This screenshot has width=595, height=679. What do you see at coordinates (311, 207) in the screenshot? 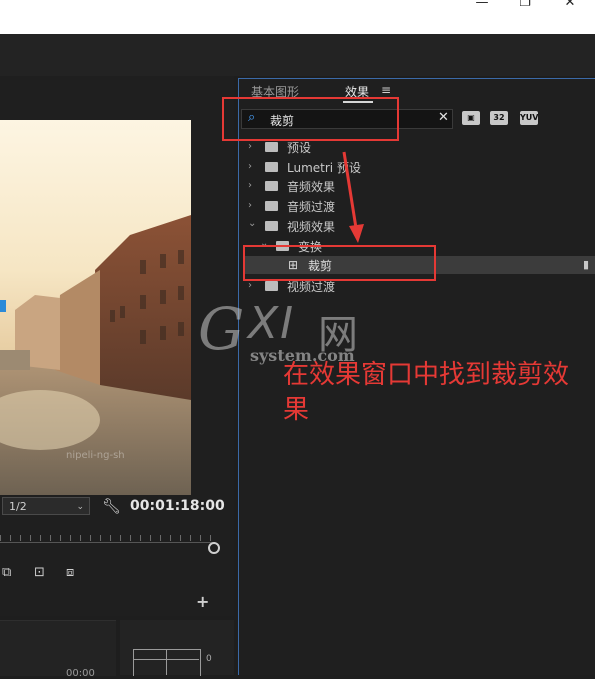
I see `tree-item-label: 音频过渡` at bounding box center [311, 207].